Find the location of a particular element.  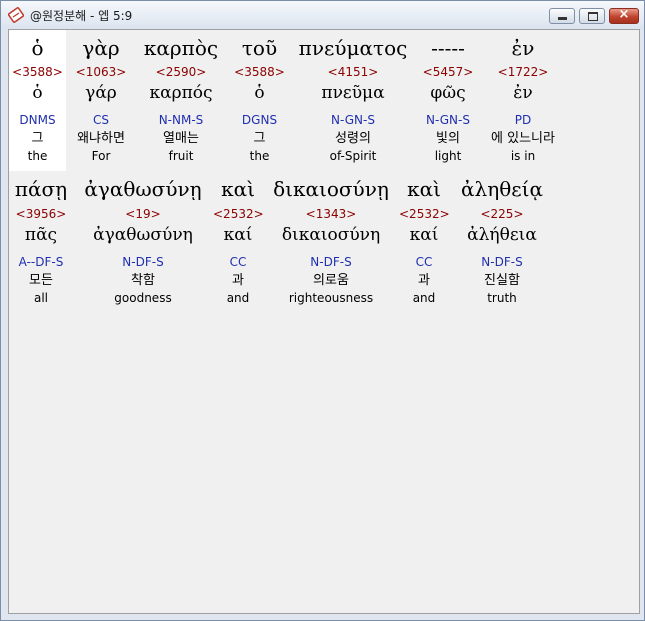

strong-number: <1063> is located at coordinates (101, 72).